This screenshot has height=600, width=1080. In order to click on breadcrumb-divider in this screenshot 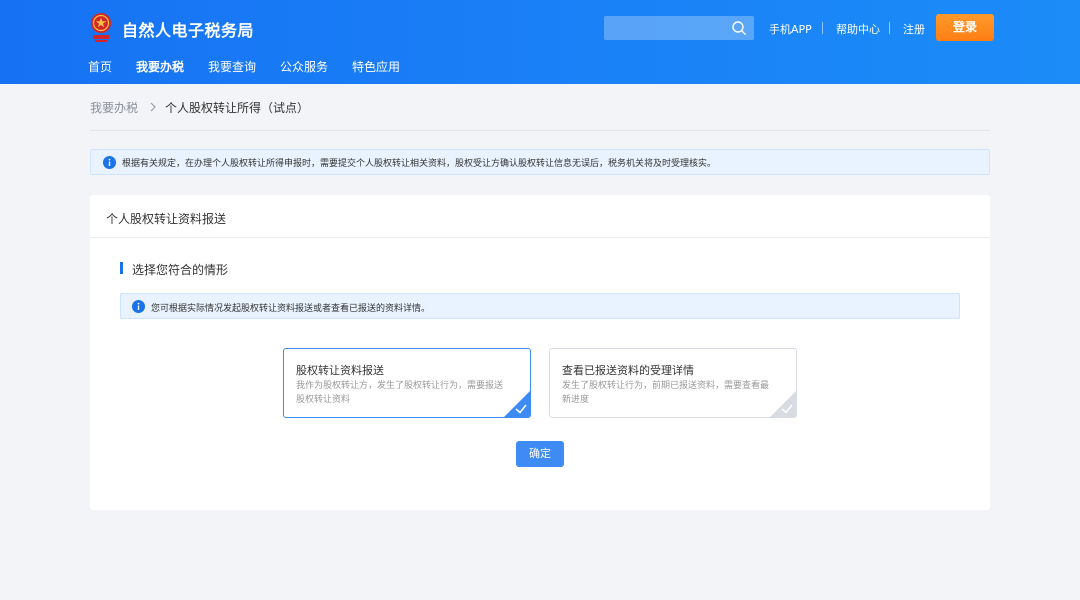, I will do `click(540, 130)`.